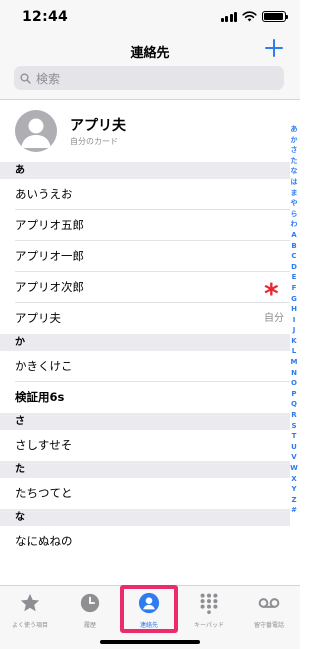  I want to click on contact-row: アプリオ次郎, so click(145, 287).